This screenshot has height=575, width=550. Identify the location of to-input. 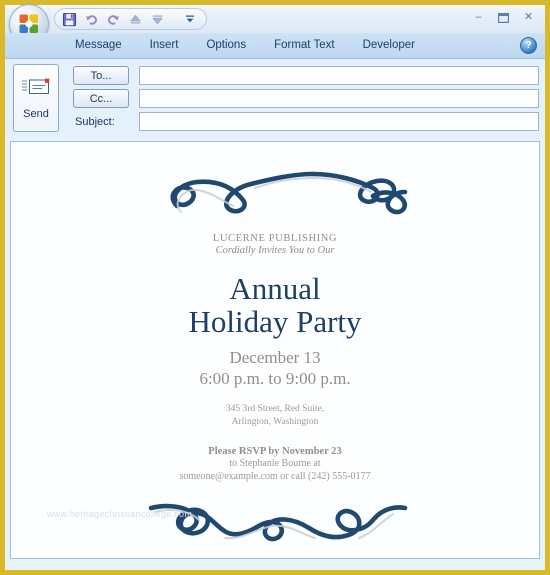
(339, 75).